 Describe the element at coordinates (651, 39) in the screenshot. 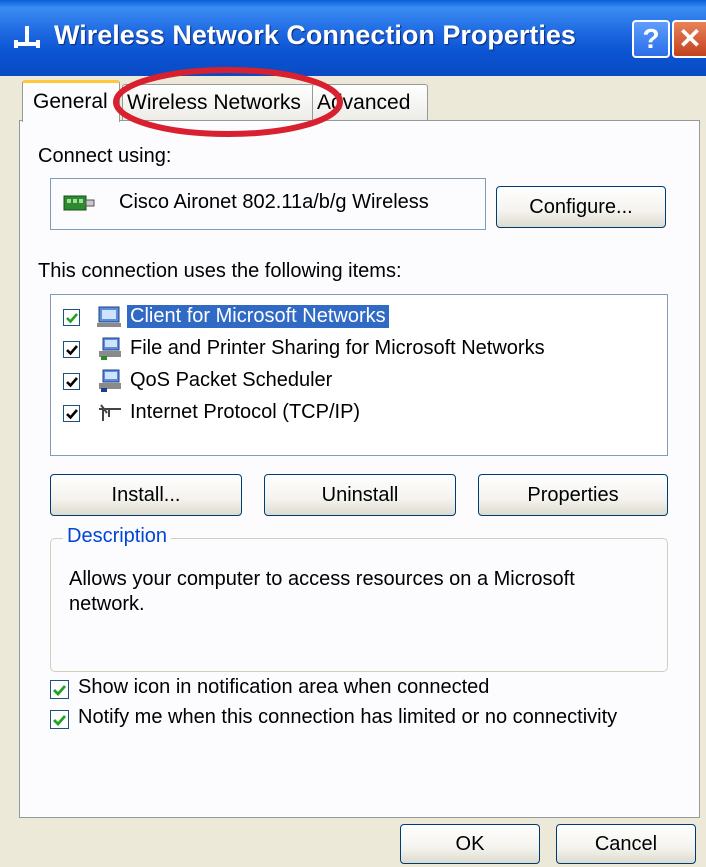

I see `help-button: ?` at that location.